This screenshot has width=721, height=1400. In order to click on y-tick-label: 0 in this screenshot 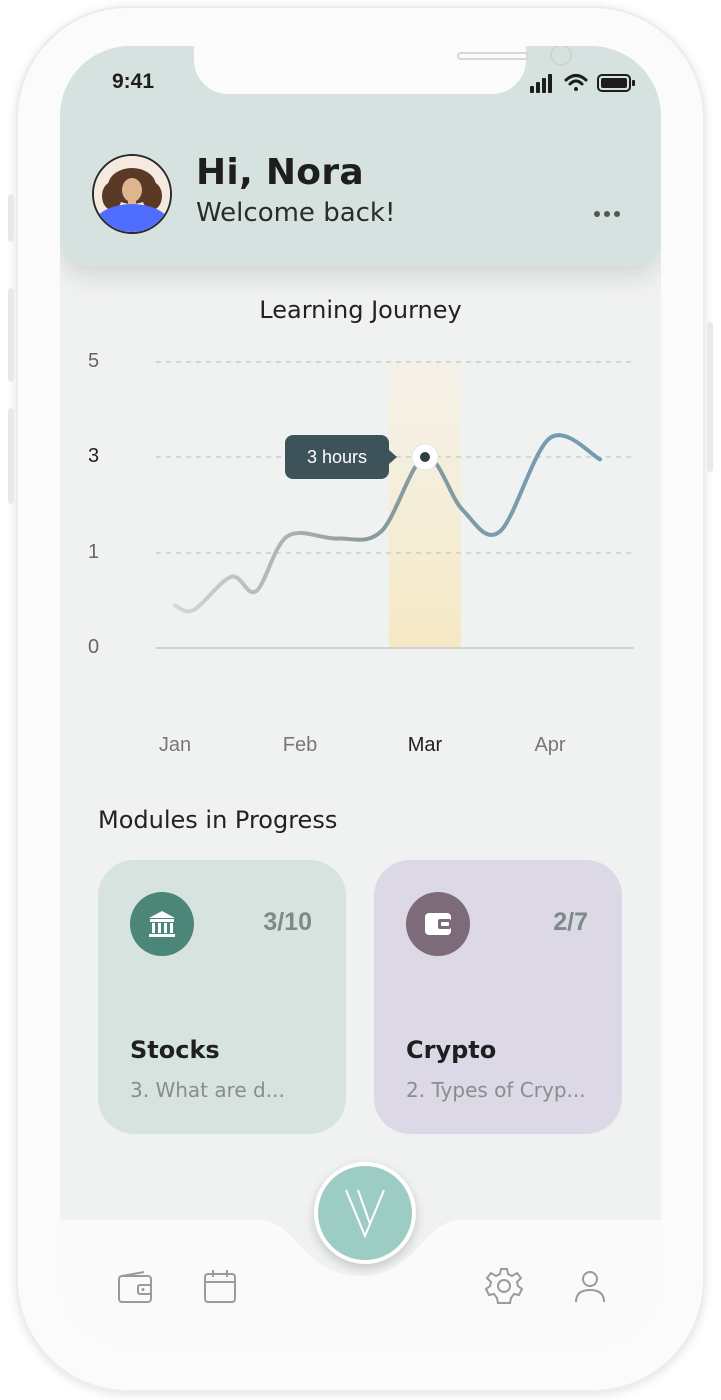, I will do `click(94, 647)`.